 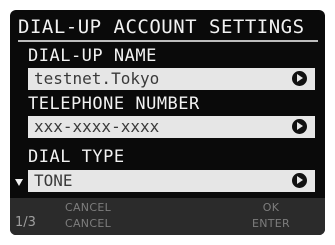 What do you see at coordinates (88, 224) in the screenshot?
I see `cancel-key-hint: CANCEL` at bounding box center [88, 224].